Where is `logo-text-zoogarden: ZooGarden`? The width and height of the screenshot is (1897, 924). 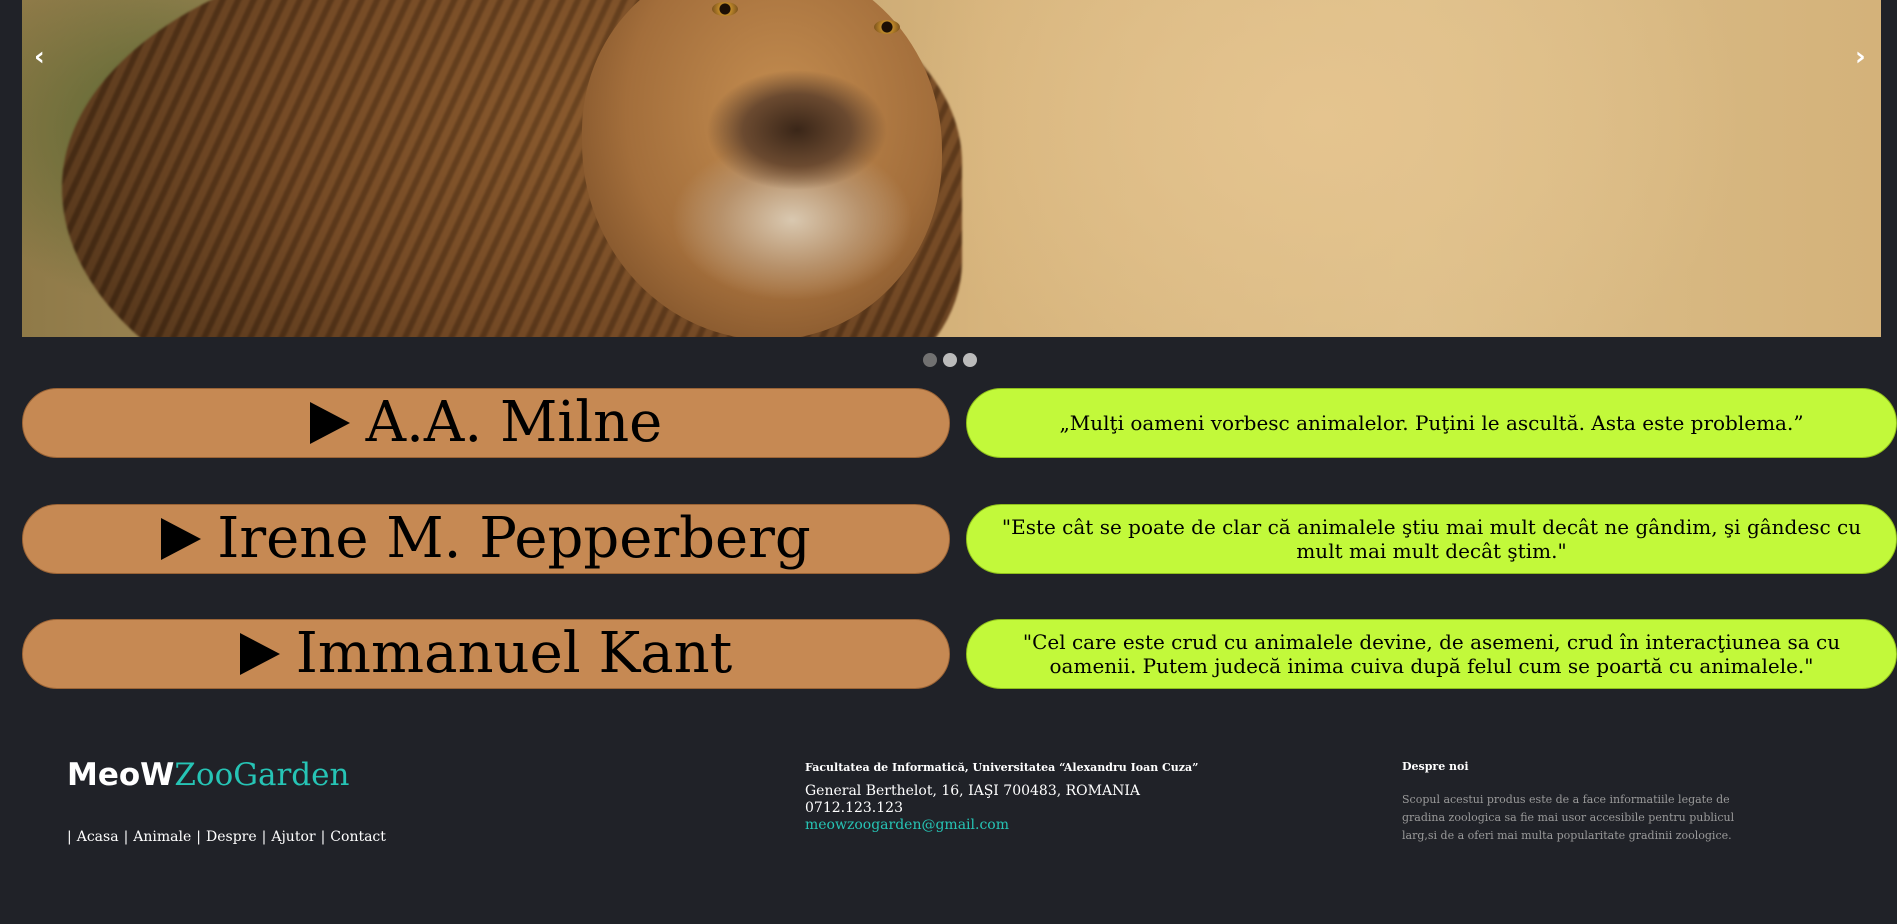
logo-text-zoogarden: ZooGarden is located at coordinates (262, 775).